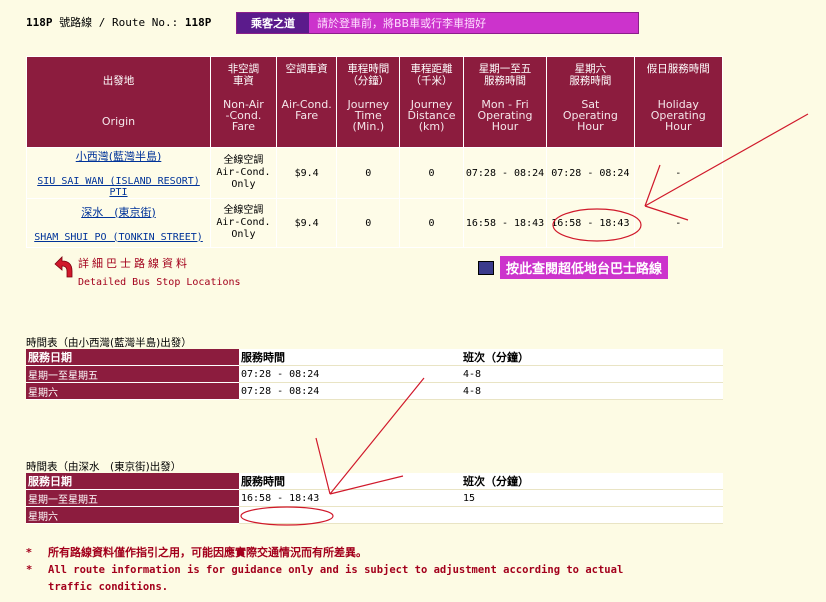  I want to click on table-row: 星期六, so click(374, 515).